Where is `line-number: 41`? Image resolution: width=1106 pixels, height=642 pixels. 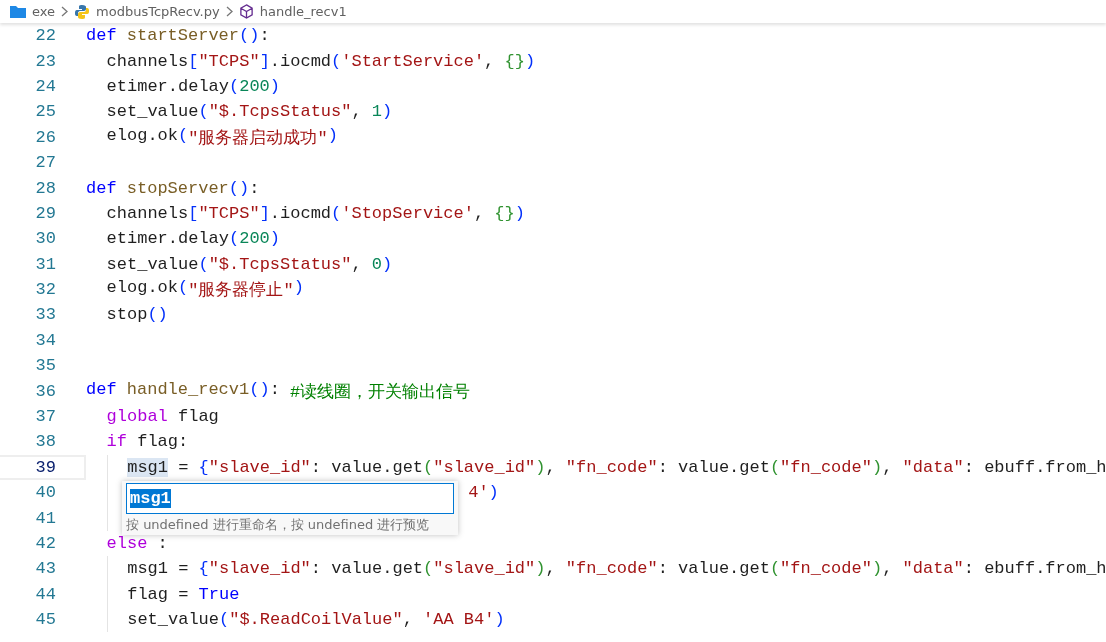
line-number: 41 is located at coordinates (45, 518).